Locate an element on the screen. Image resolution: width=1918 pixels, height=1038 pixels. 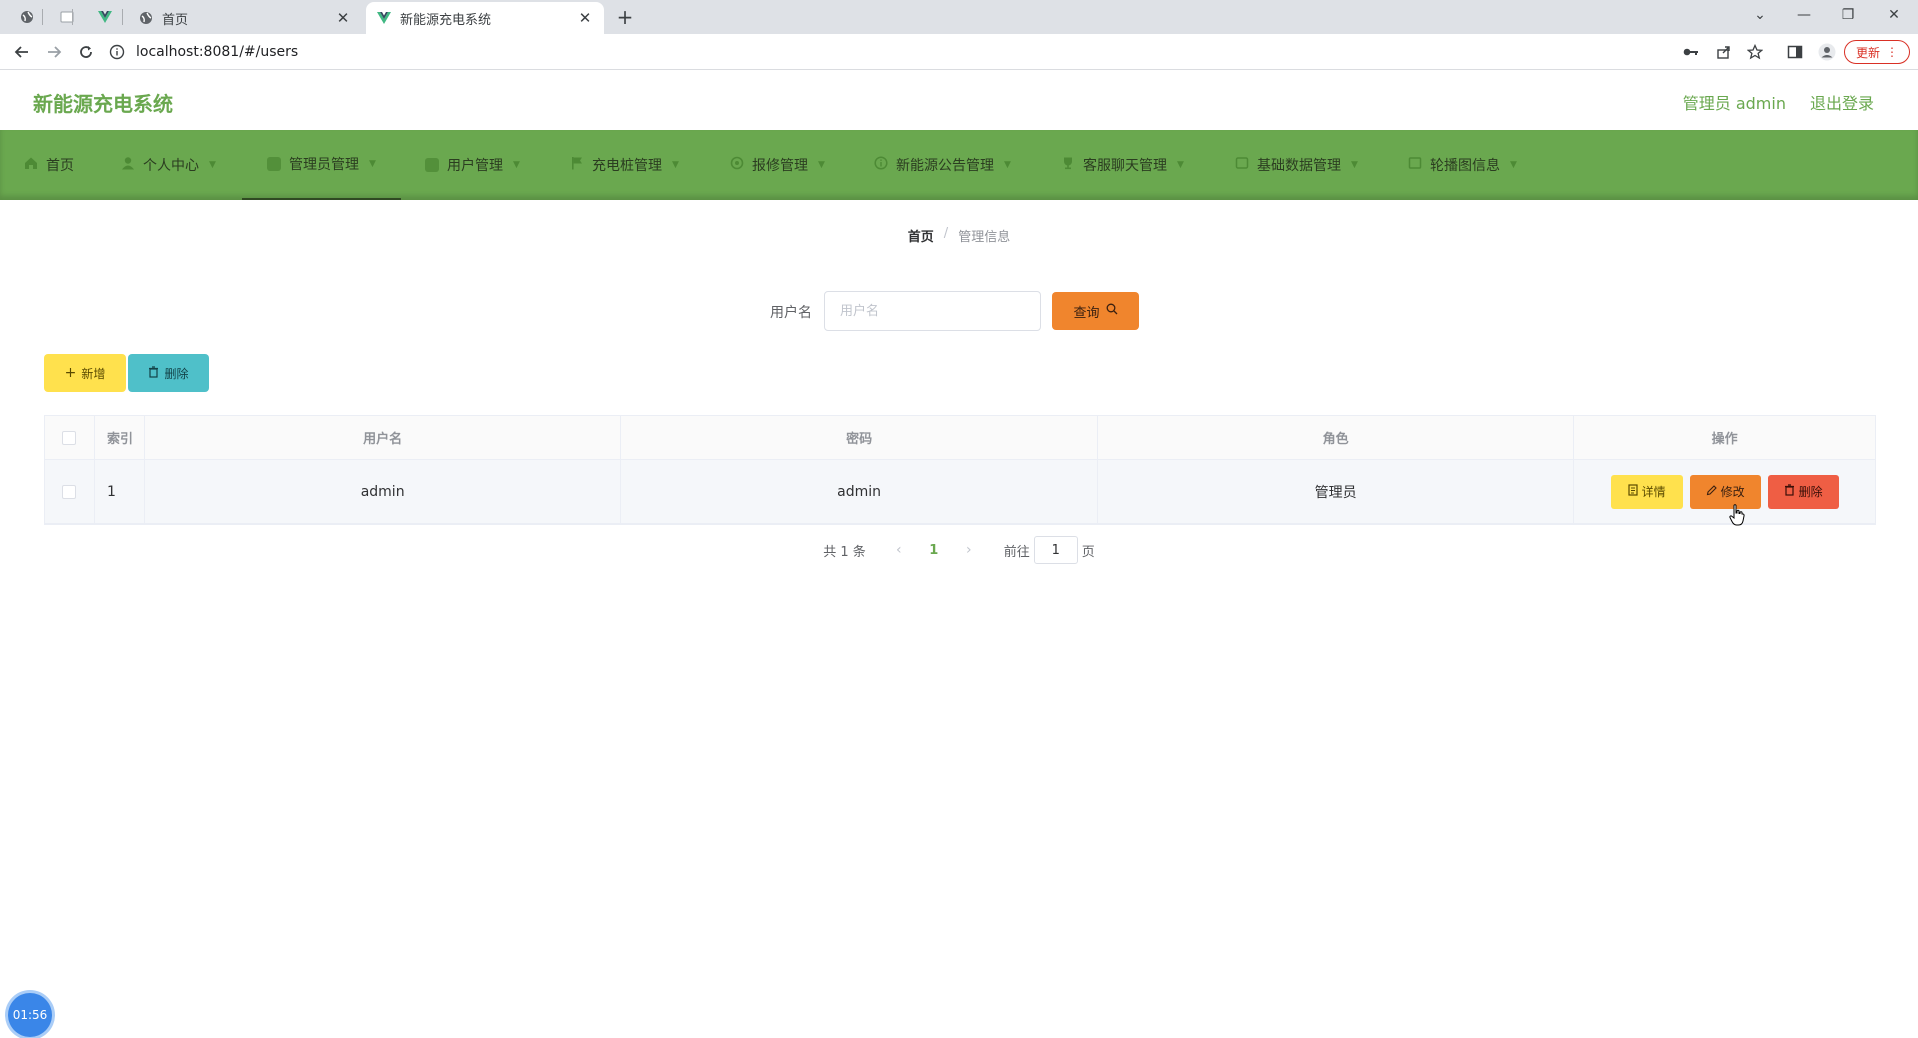
nav-item-user-management: 用户管理 ▼ is located at coordinates (472, 165).